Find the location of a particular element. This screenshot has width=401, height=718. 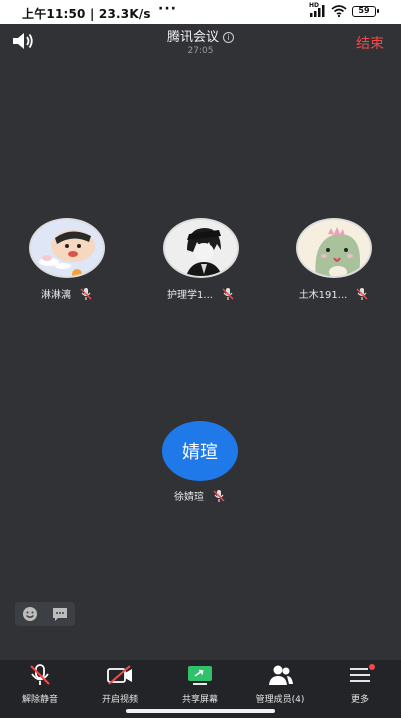

status-time: 上午11:50 | 23.3K/s is located at coordinates (86, 14).